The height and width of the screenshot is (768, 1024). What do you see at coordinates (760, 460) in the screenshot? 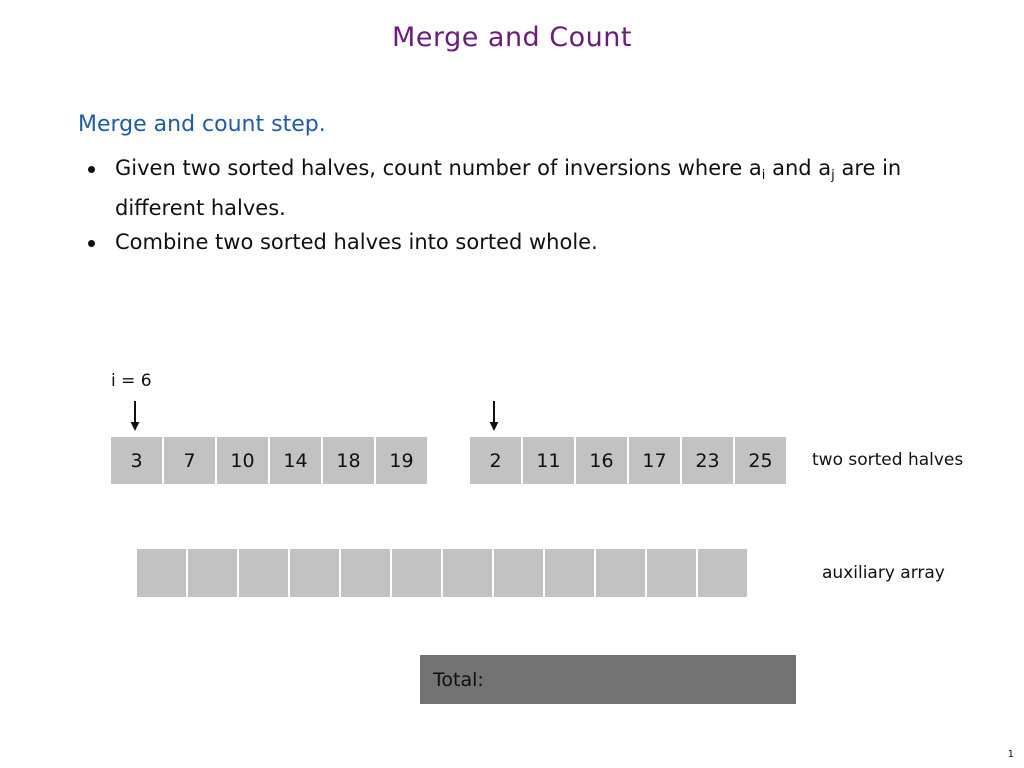
I see `right-half-cell: 25` at bounding box center [760, 460].